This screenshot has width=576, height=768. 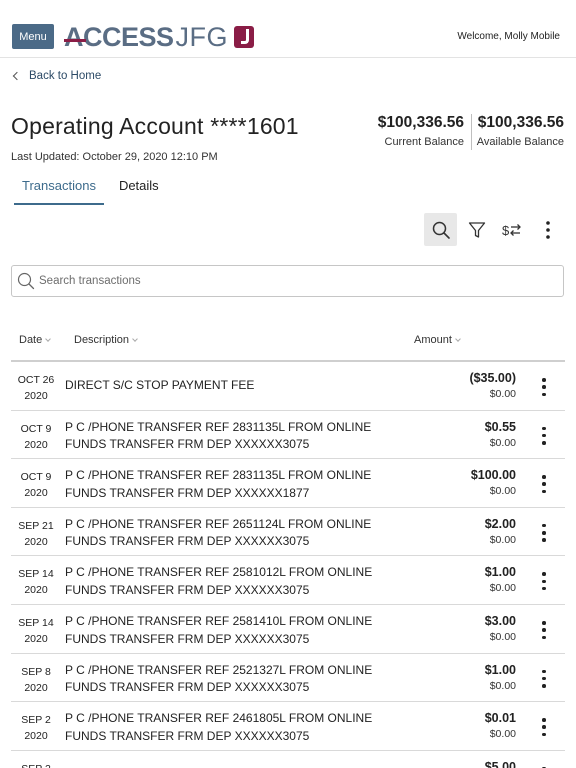 What do you see at coordinates (500, 669) in the screenshot?
I see `transaction-amount-value: $1.00` at bounding box center [500, 669].